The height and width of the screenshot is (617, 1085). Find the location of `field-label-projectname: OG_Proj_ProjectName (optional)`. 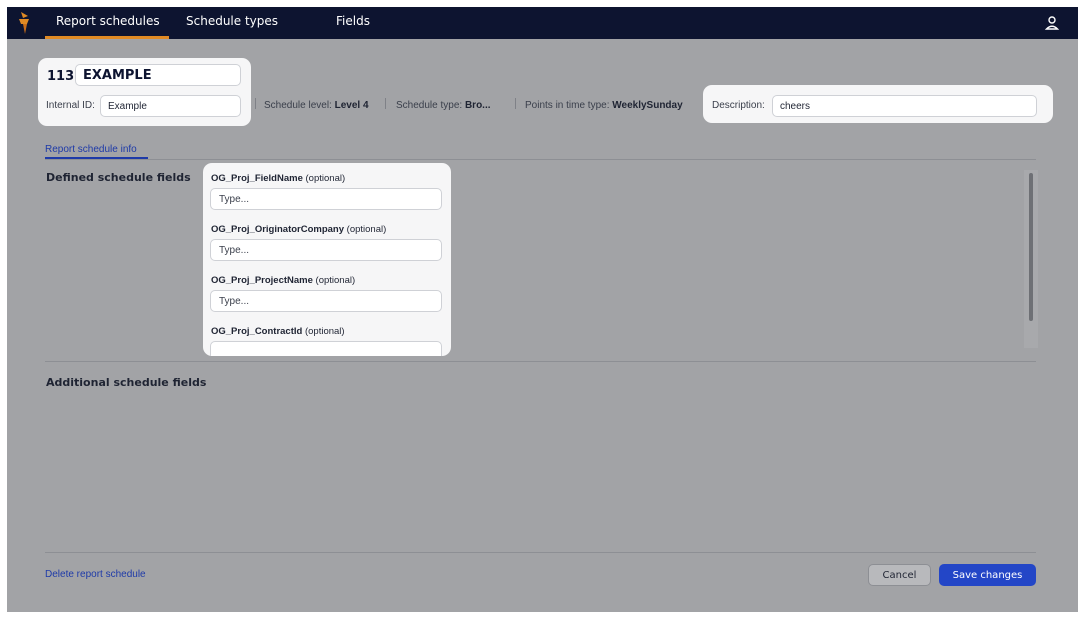

field-label-projectname: OG_Proj_ProjectName (optional) is located at coordinates (283, 280).